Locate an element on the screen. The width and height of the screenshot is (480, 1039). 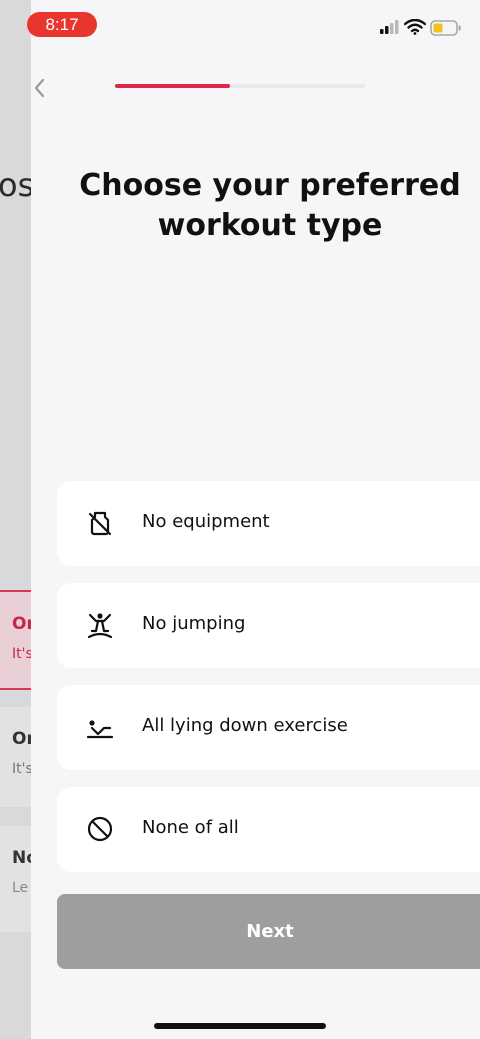
no-jumping-icon is located at coordinates (100, 626).